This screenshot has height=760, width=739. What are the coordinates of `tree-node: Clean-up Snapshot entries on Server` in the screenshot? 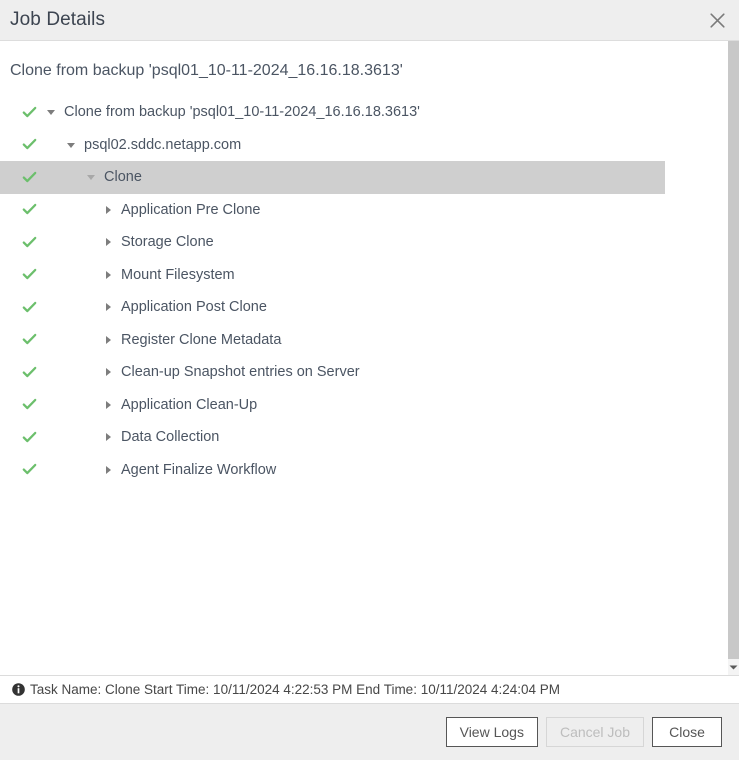 It's located at (180, 372).